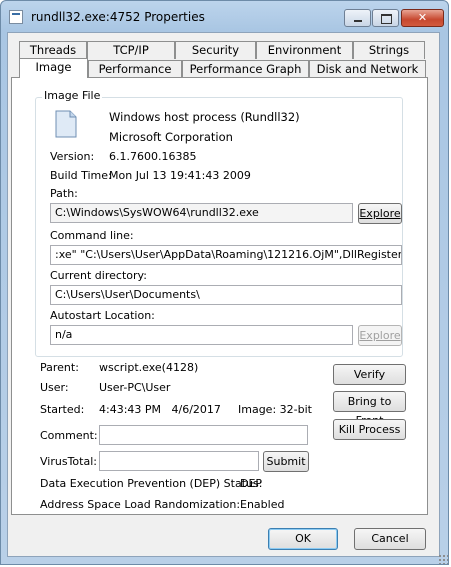 This screenshot has height=567, width=451. I want to click on window-title: rundll32.exe:4752 Properties, so click(118, 17).